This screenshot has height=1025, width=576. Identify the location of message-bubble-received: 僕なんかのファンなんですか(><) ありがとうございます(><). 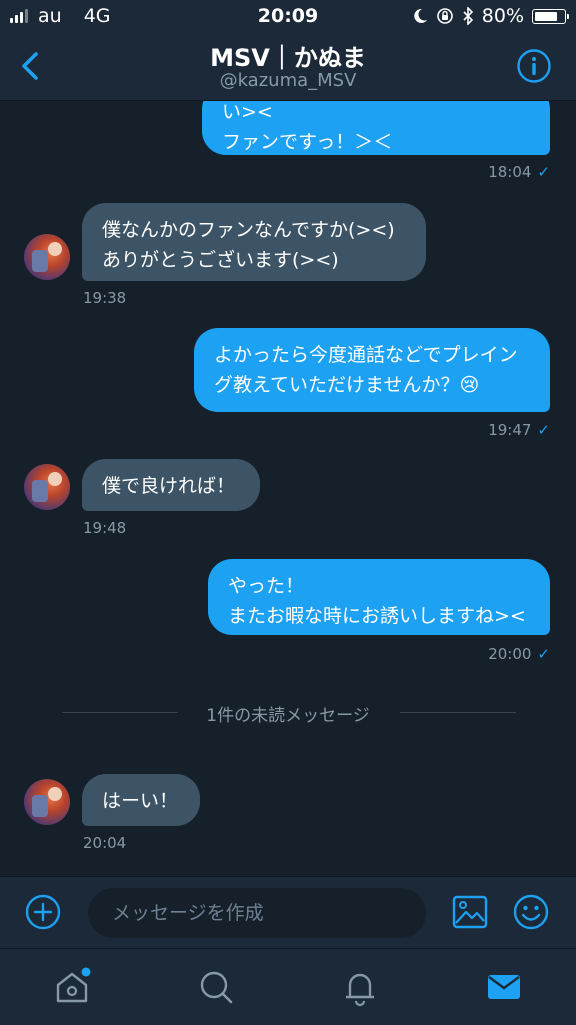
(254, 242).